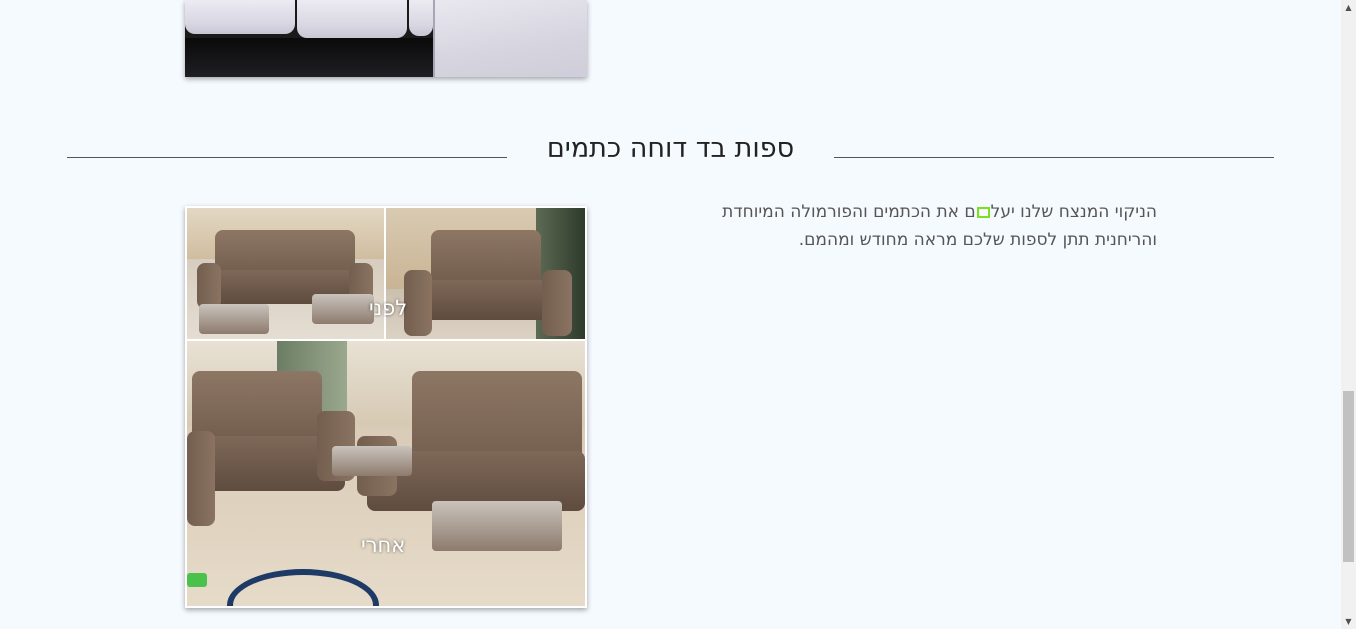  I want to click on before-label: לפני, so click(388, 308).